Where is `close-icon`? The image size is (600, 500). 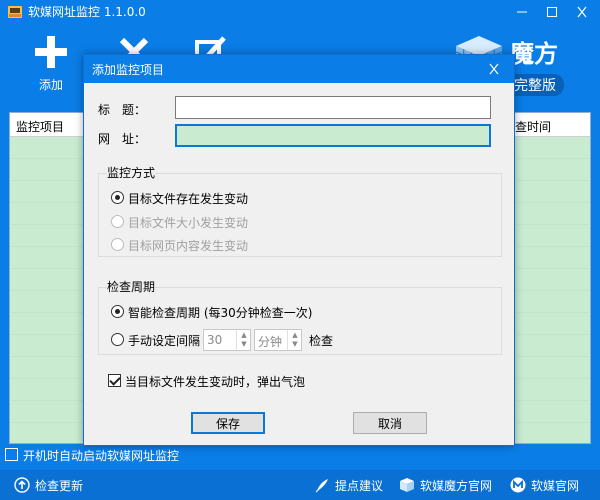 close-icon is located at coordinates (582, 12).